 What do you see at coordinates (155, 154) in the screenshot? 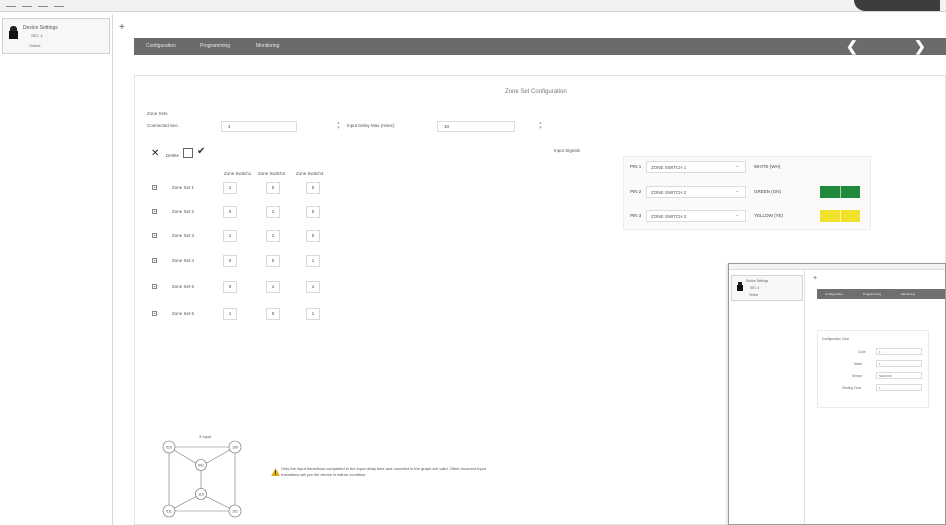
I see `close-icon: ✕` at bounding box center [155, 154].